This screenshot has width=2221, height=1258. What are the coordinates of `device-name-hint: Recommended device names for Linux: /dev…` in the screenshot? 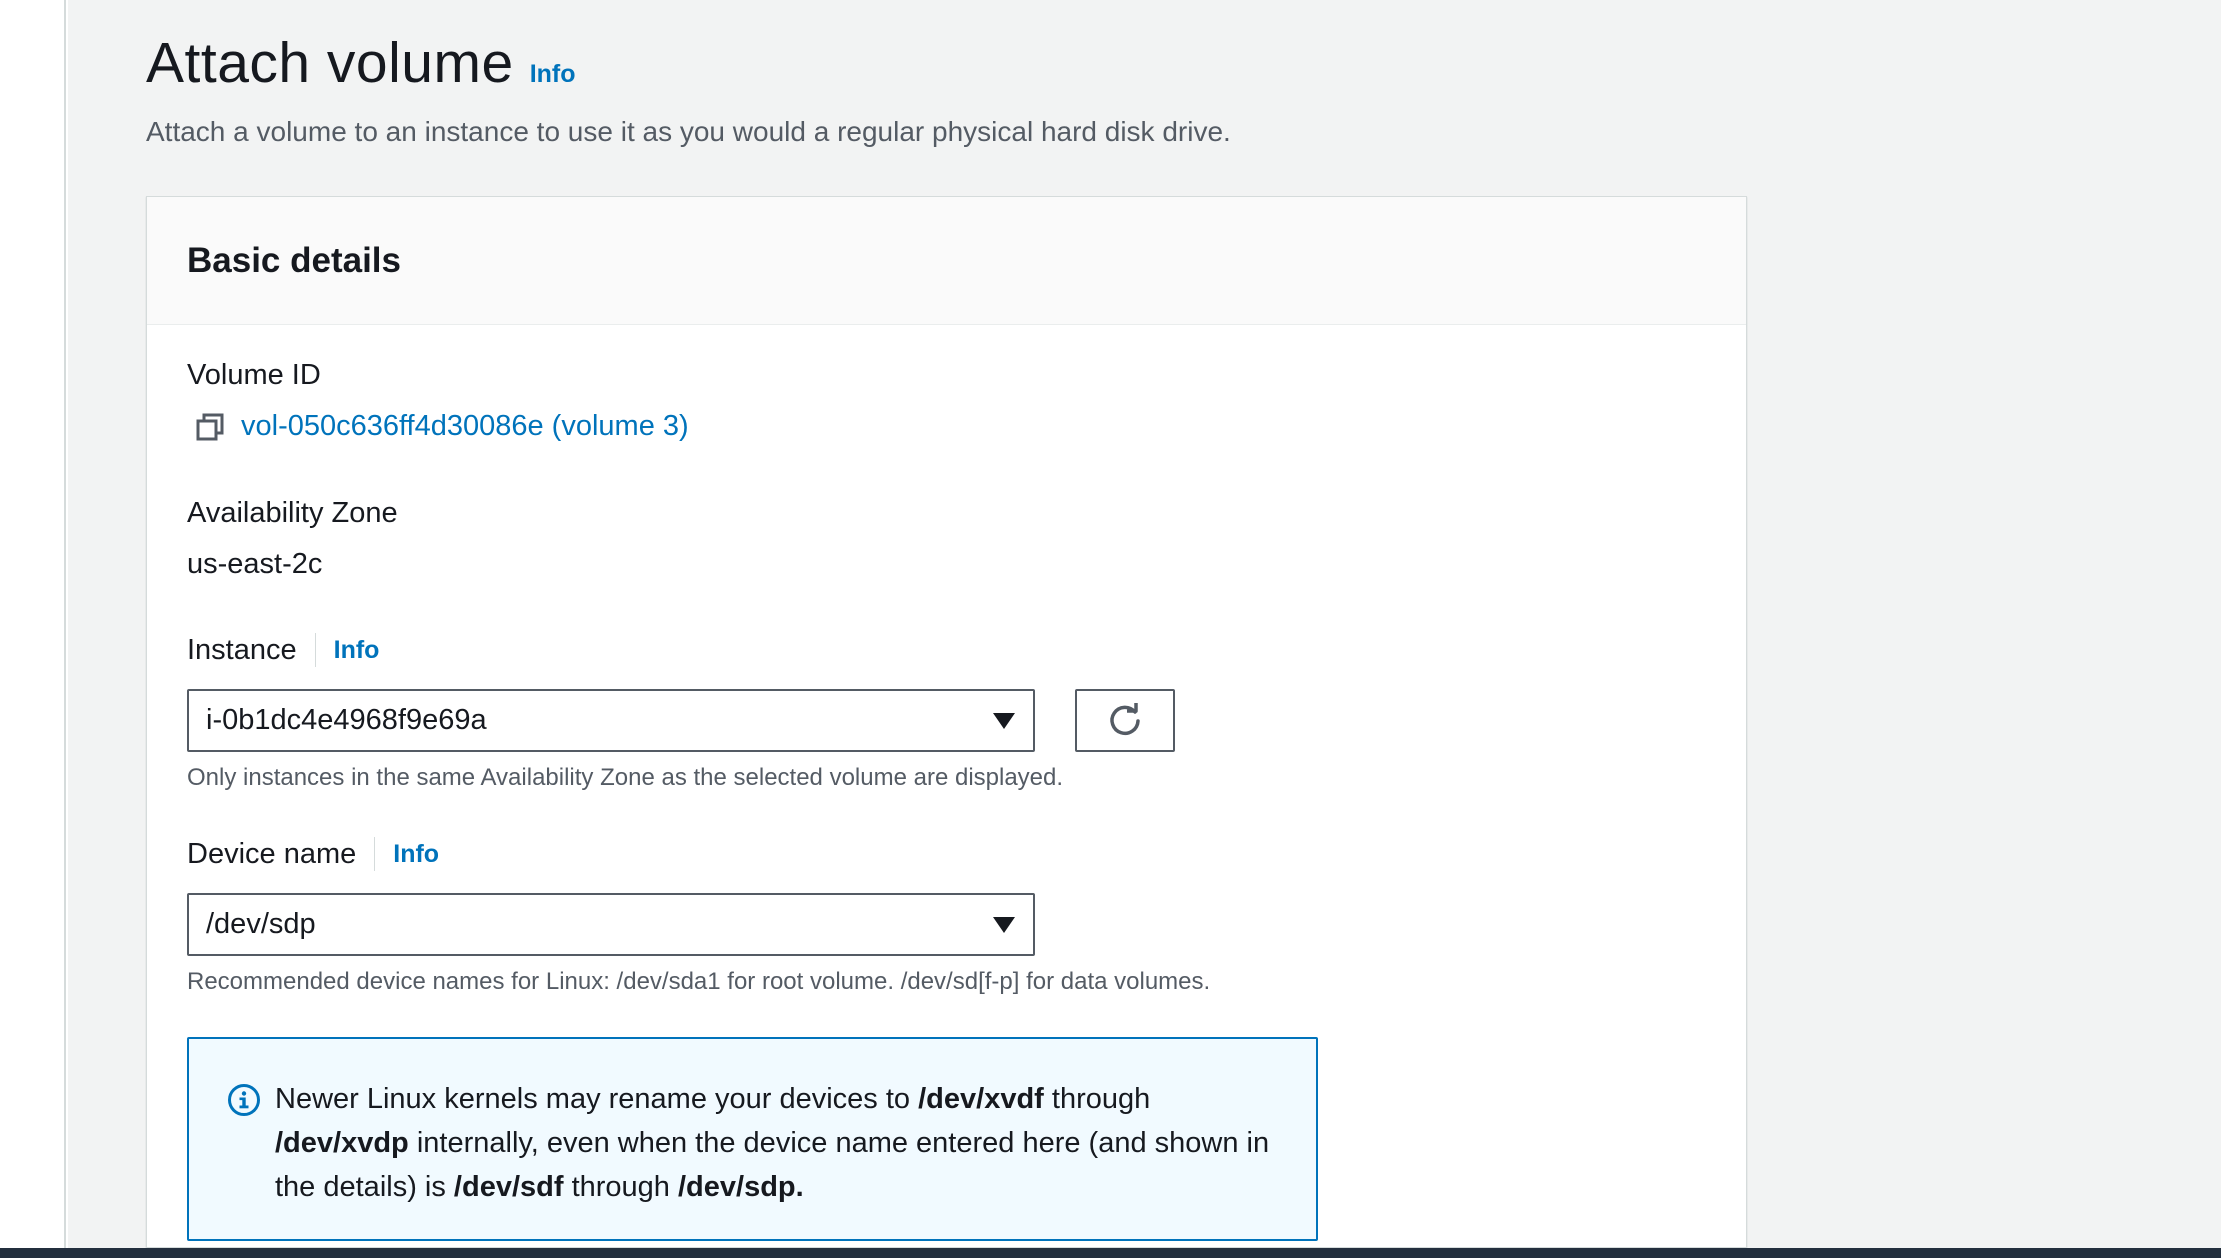 It's located at (699, 981).